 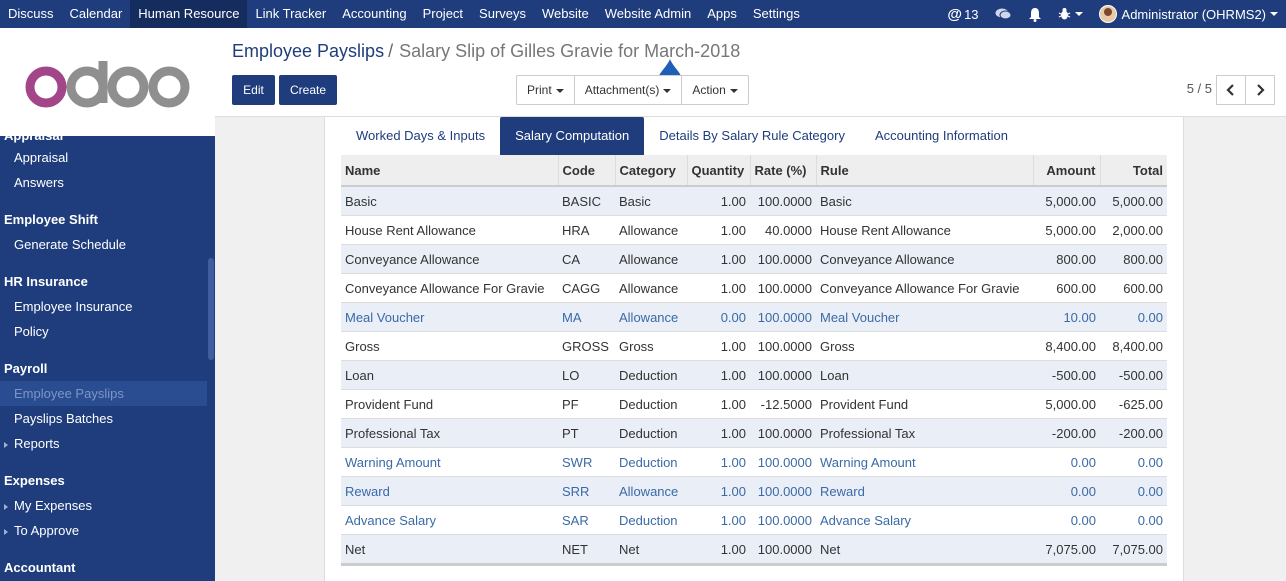 I want to click on sidebar-item-reports: Reports, so click(x=103, y=443).